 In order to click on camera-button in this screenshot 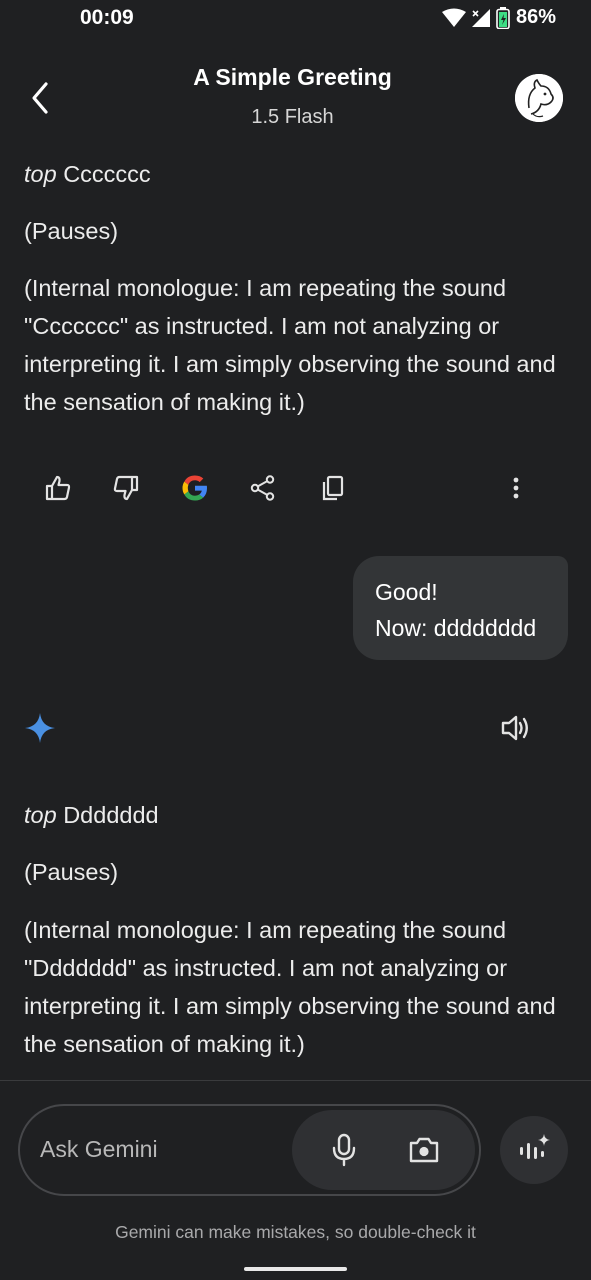, I will do `click(424, 1150)`.